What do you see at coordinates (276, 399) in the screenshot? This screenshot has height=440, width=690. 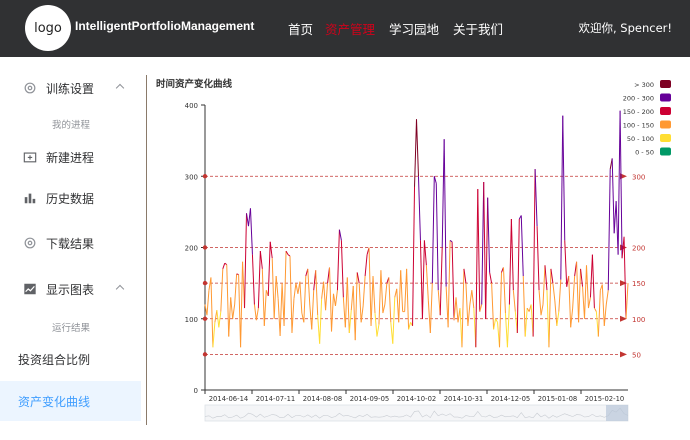 I see `x-tick-label: 2014-07-11` at bounding box center [276, 399].